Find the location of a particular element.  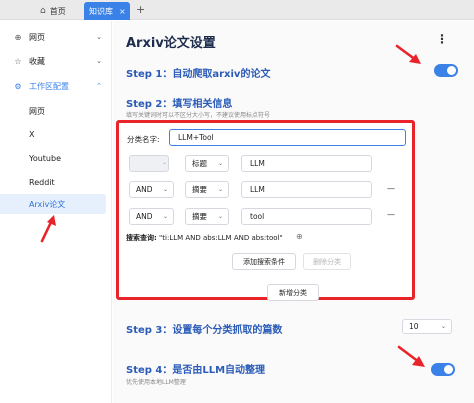

sidebar-subitem-x: X is located at coordinates (53, 134).